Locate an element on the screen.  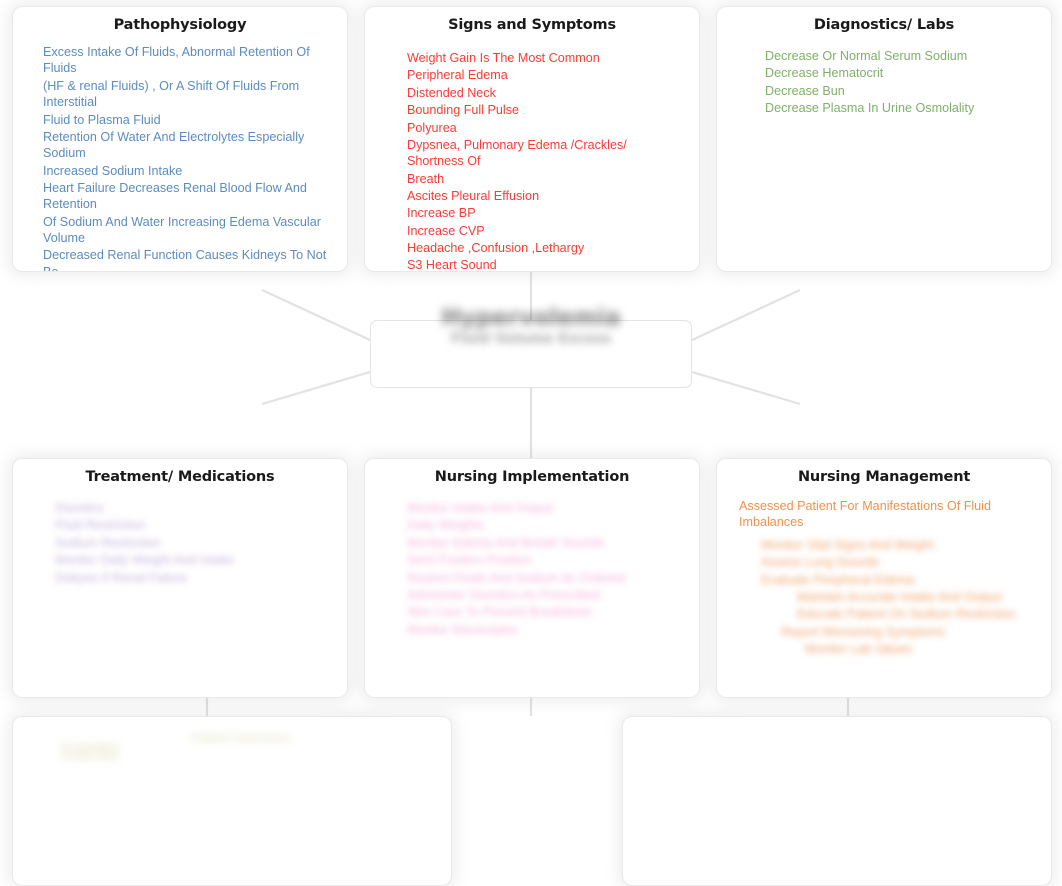
list-item: Educate Patient On Sodium Restriction is located at coordinates (906, 614).